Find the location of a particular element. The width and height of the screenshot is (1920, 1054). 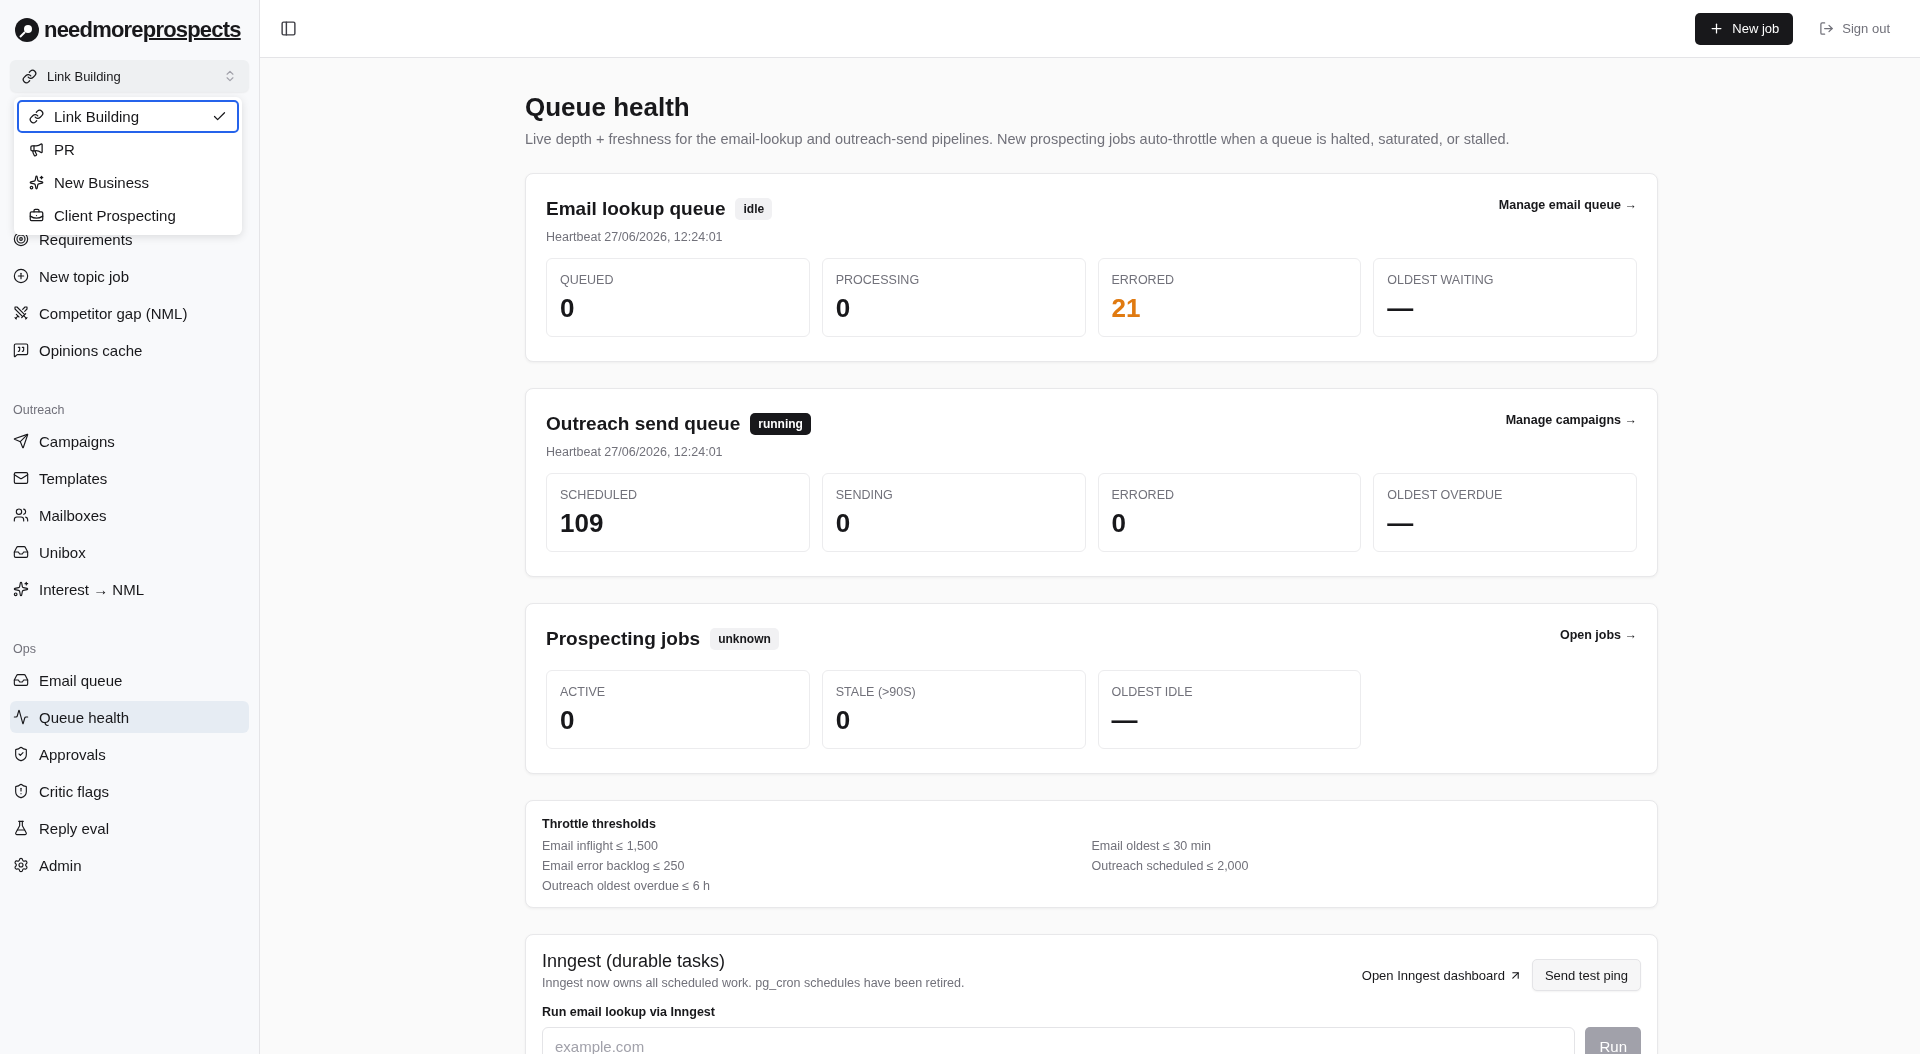

nav-item: Competitor gap (NML) is located at coordinates (129, 313).